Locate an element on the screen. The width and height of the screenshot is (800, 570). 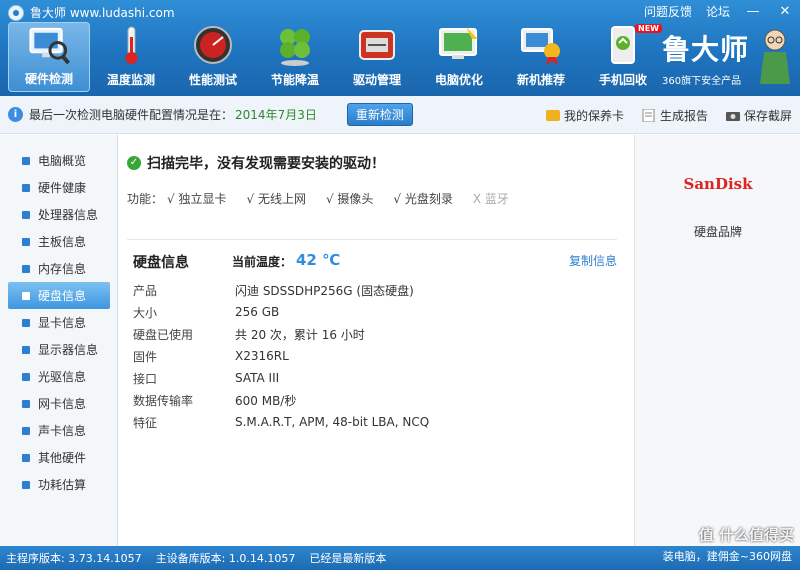
sidebar-item-gpu: 显卡信息 is located at coordinates (58, 322).